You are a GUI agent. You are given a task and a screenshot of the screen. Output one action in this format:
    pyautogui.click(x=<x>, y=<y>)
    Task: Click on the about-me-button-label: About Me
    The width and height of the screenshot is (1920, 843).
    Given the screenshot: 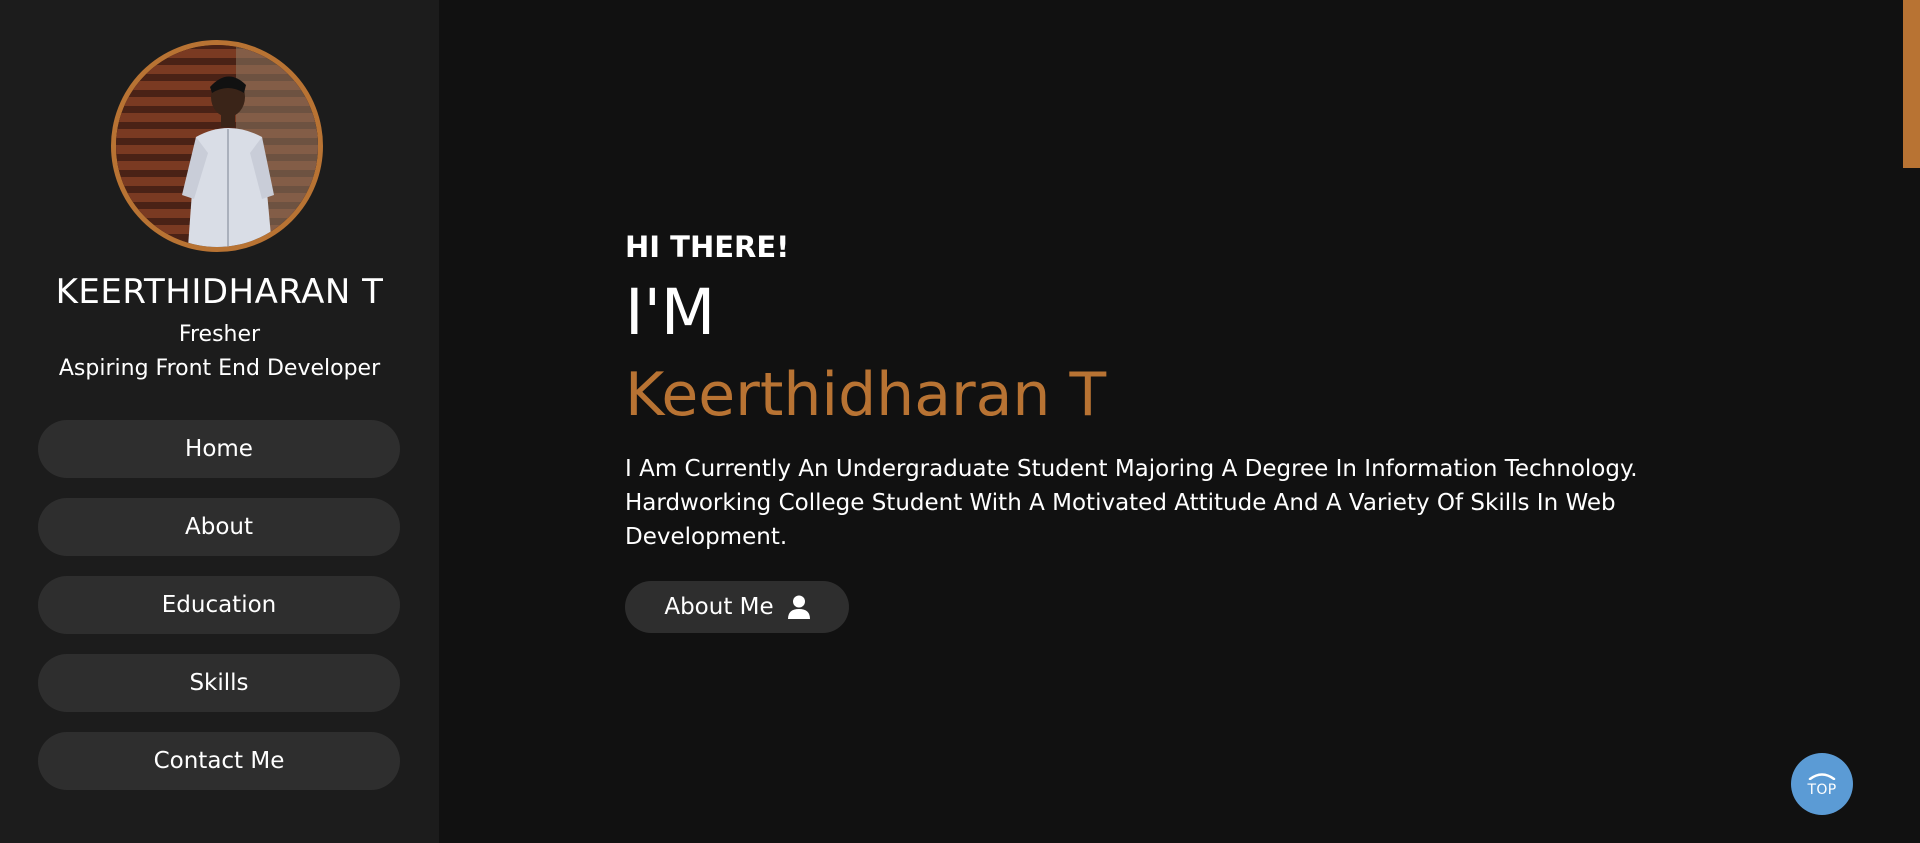 What is the action you would take?
    pyautogui.click(x=719, y=607)
    